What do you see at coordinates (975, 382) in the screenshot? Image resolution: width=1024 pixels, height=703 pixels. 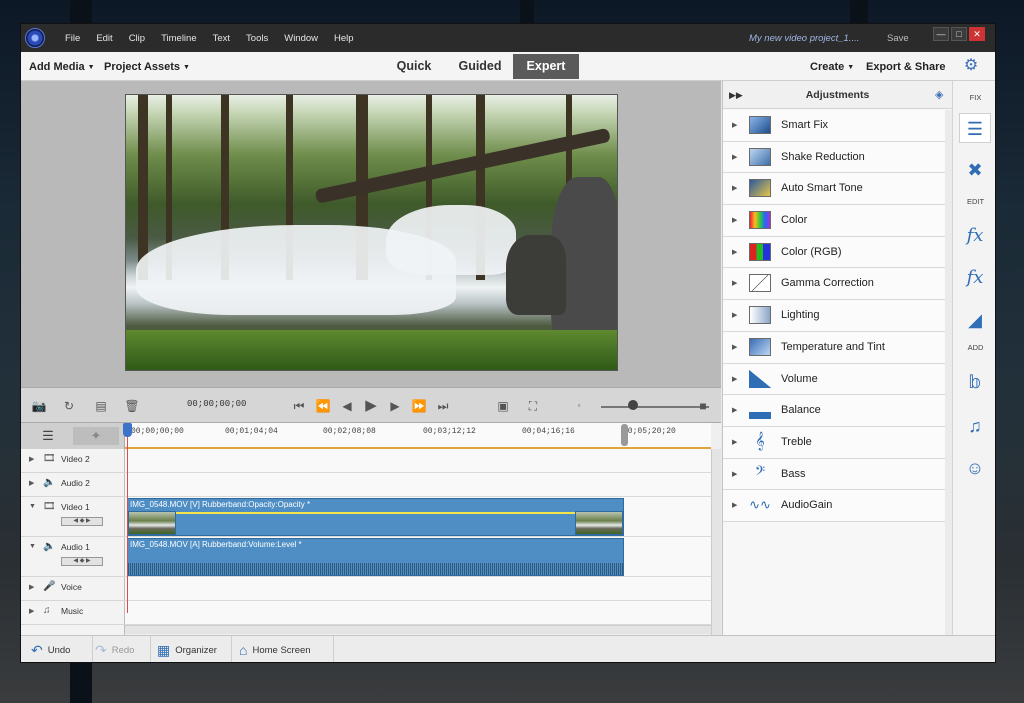 I see `titles-icon: 𝕓` at bounding box center [975, 382].